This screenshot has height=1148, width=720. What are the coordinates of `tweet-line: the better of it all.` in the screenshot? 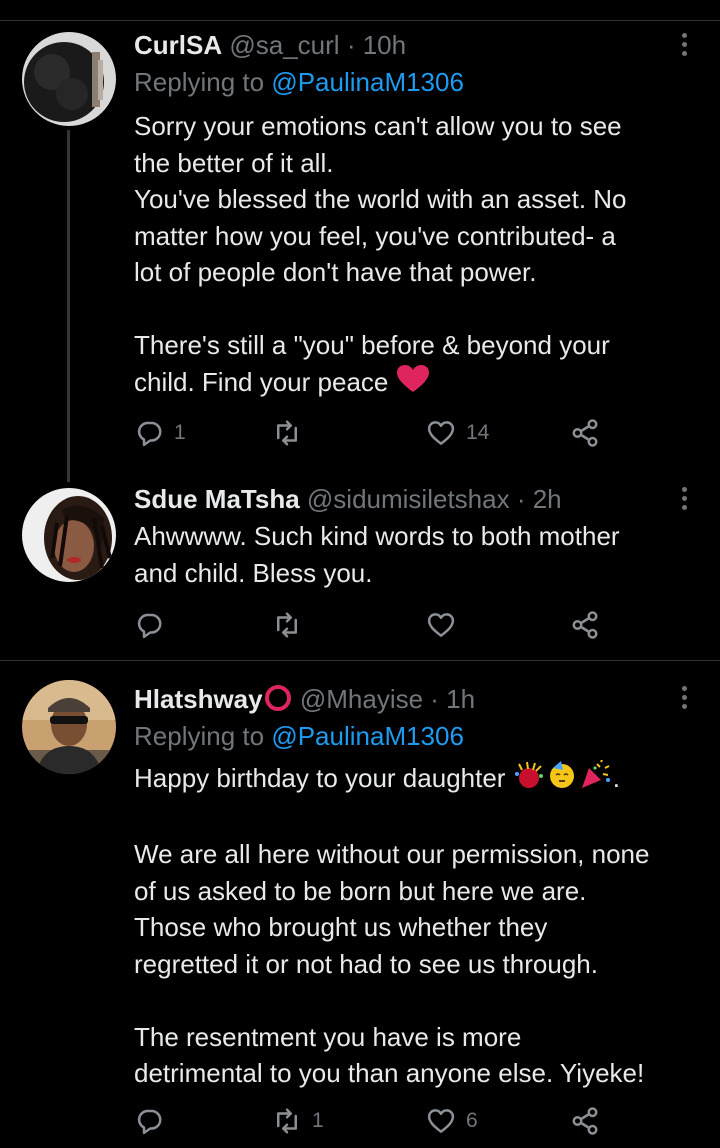 It's located at (234, 162).